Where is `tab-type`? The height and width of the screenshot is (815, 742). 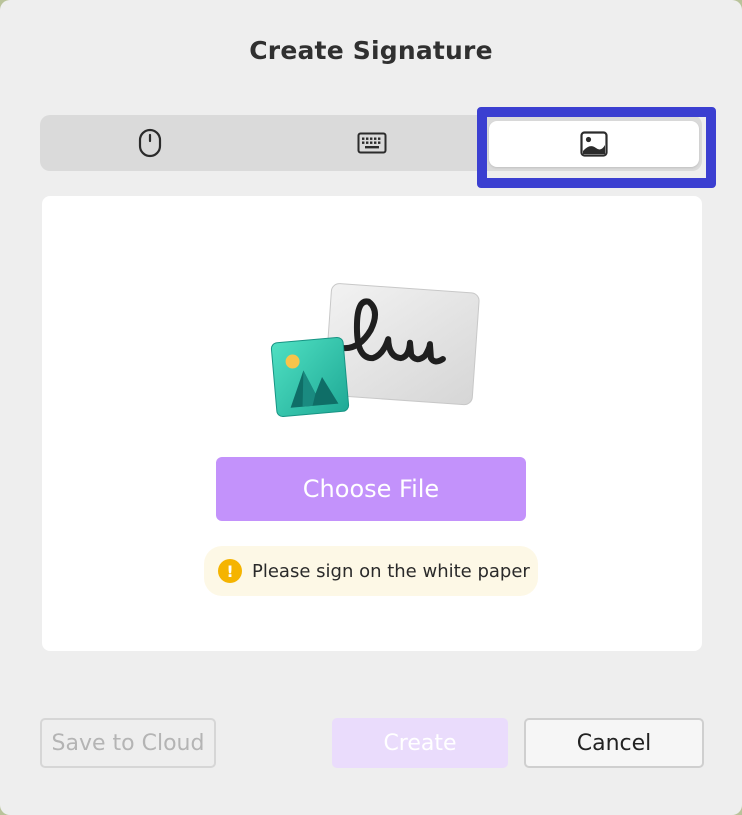
tab-type is located at coordinates (372, 143).